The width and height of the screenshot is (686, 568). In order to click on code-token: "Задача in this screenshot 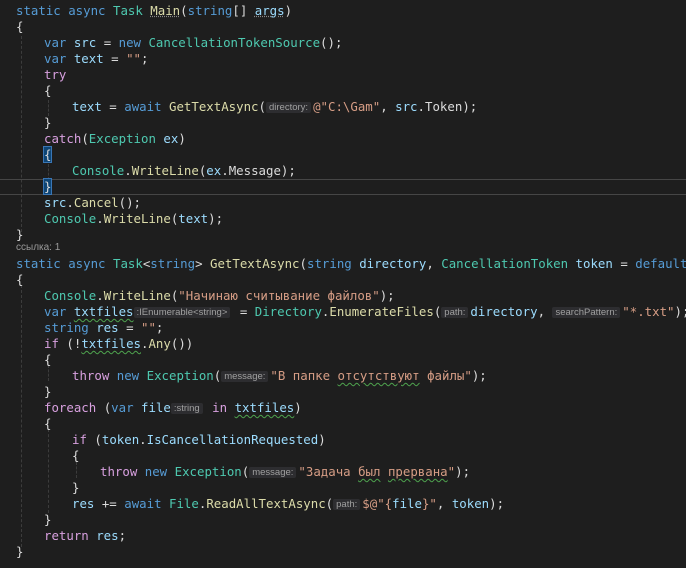, I will do `click(328, 471)`.